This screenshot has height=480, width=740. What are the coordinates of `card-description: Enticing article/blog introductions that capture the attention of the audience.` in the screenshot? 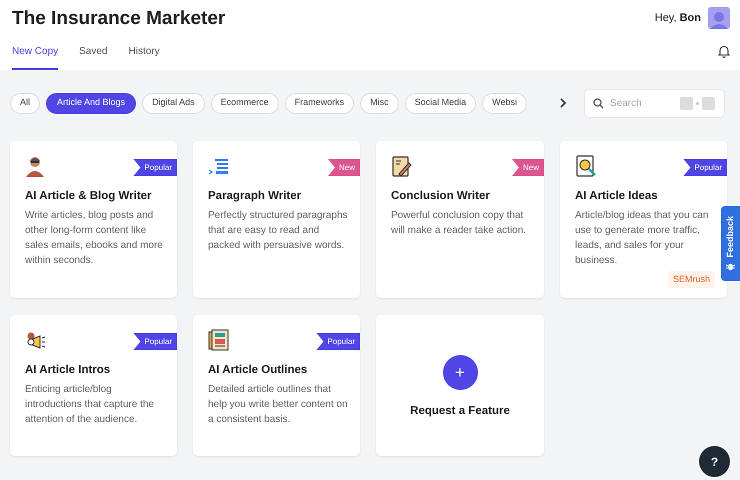 It's located at (90, 405).